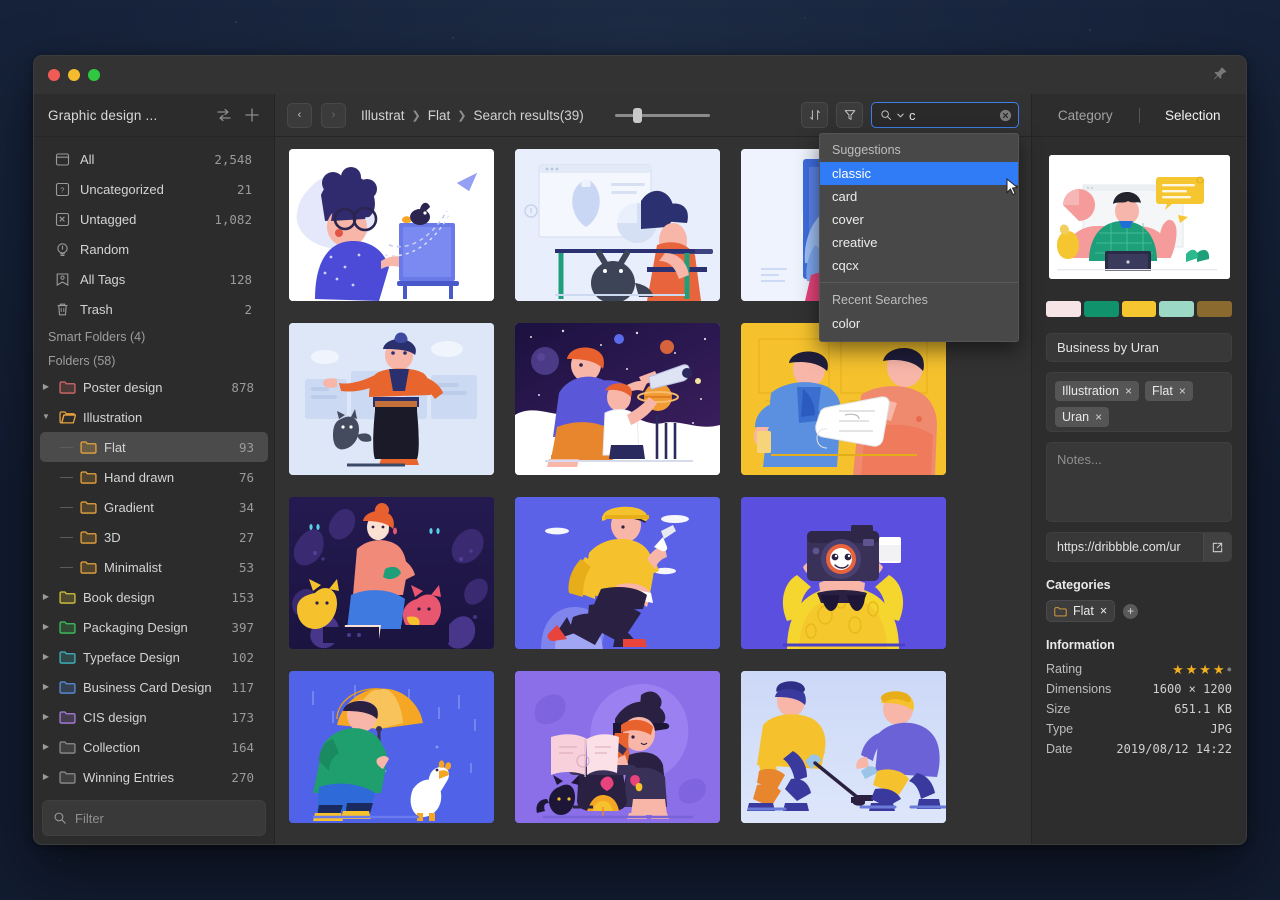 This screenshot has width=1280, height=900. What do you see at coordinates (154, 567) in the screenshot?
I see `folder-item-minimalist: Minimalist 53` at bounding box center [154, 567].